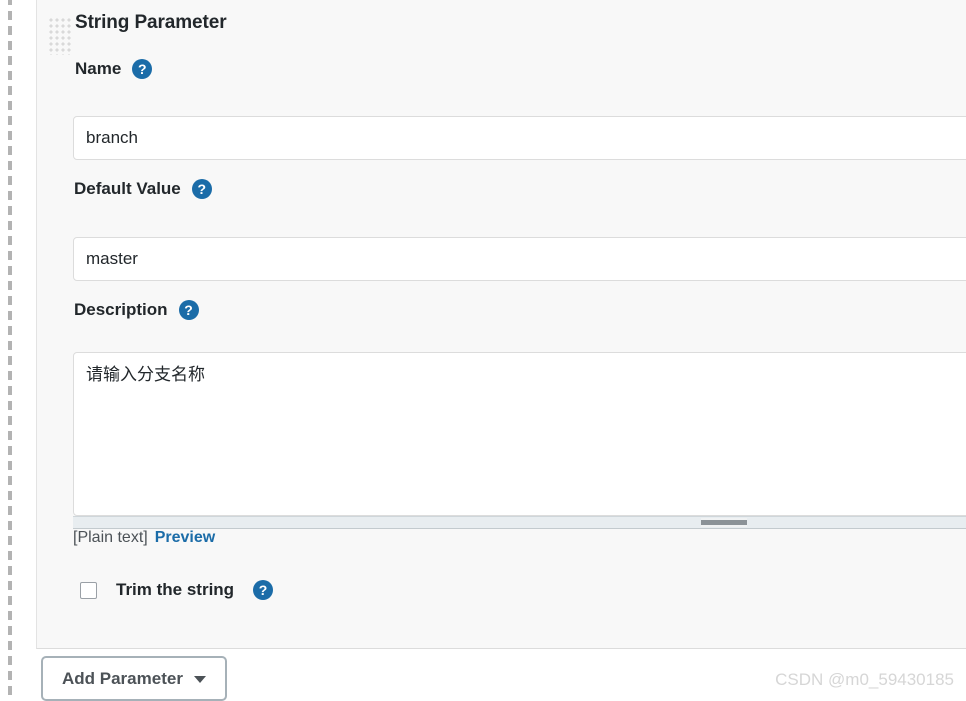 The image size is (966, 701). Describe the element at coordinates (864, 679) in the screenshot. I see `watermark-text: CSDN @m0_59430185` at that location.